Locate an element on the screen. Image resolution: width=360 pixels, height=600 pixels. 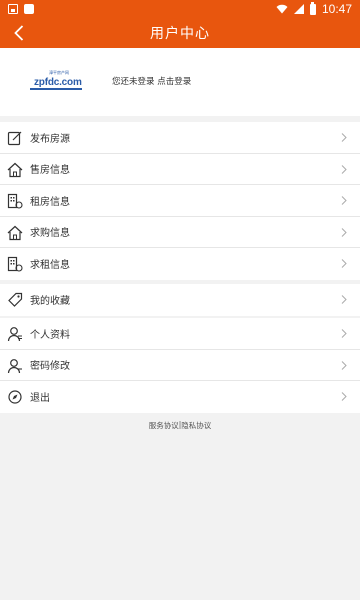
site-logo: 漳平房产网 zpfdc.com is located at coordinates (56, 82).